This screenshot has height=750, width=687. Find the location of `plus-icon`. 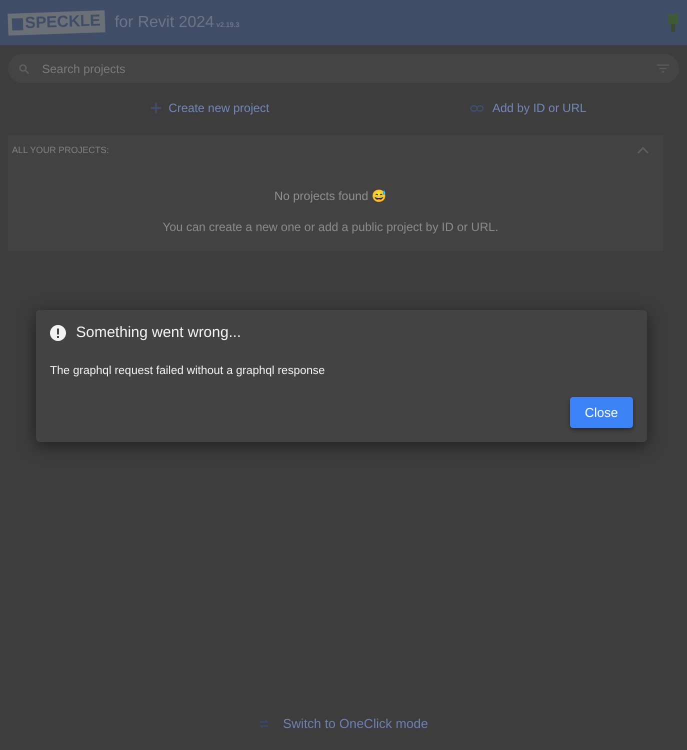

plus-icon is located at coordinates (155, 108).